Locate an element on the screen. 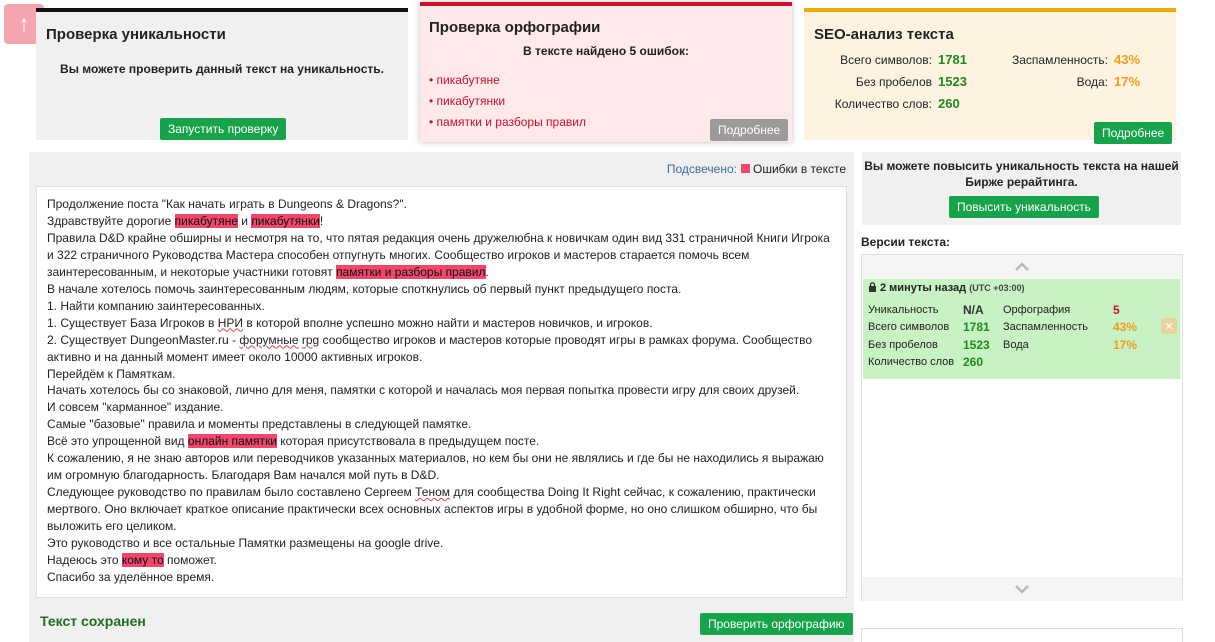 The height and width of the screenshot is (642, 1215). error-highlight: кому то is located at coordinates (142, 560).